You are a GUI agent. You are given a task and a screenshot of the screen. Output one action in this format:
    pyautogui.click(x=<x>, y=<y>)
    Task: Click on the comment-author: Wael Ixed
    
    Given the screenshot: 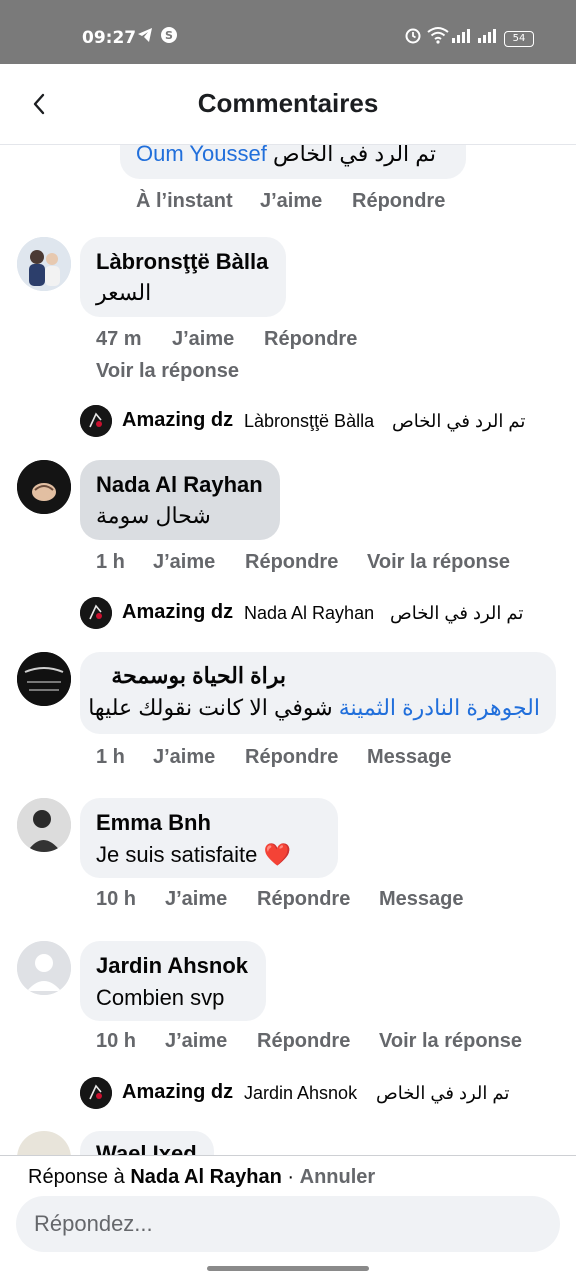 What is the action you would take?
    pyautogui.click(x=146, y=1148)
    